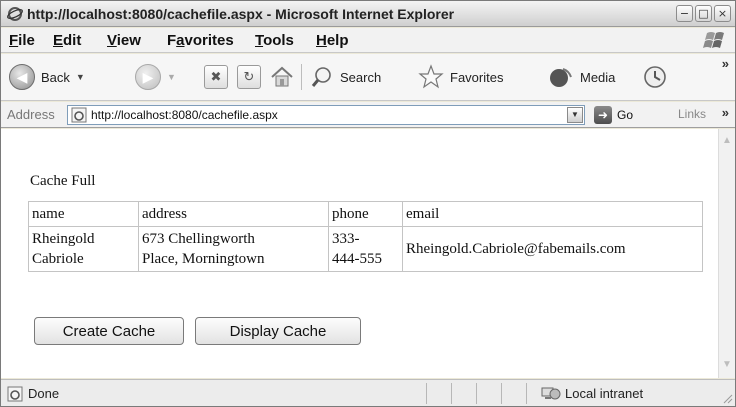 The image size is (736, 407). What do you see at coordinates (561, 77) in the screenshot?
I see `media-icon` at bounding box center [561, 77].